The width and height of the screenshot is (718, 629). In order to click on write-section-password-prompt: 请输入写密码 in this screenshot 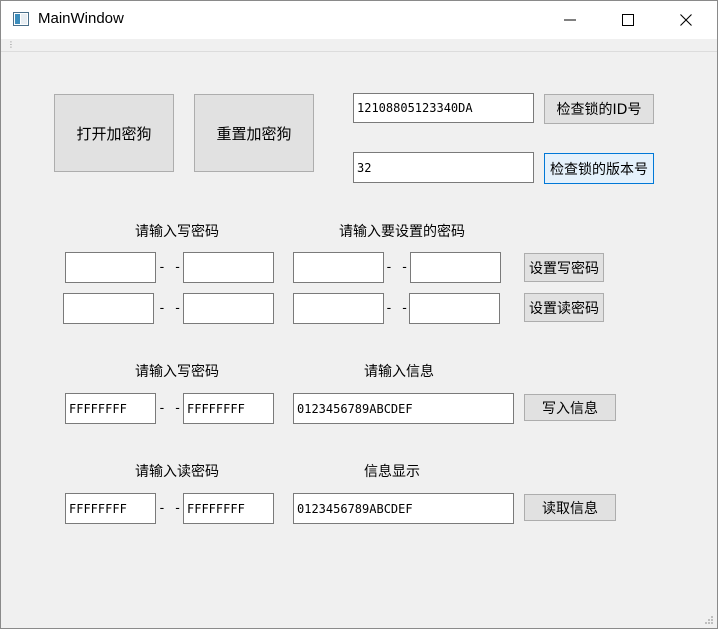, I will do `click(177, 372)`.